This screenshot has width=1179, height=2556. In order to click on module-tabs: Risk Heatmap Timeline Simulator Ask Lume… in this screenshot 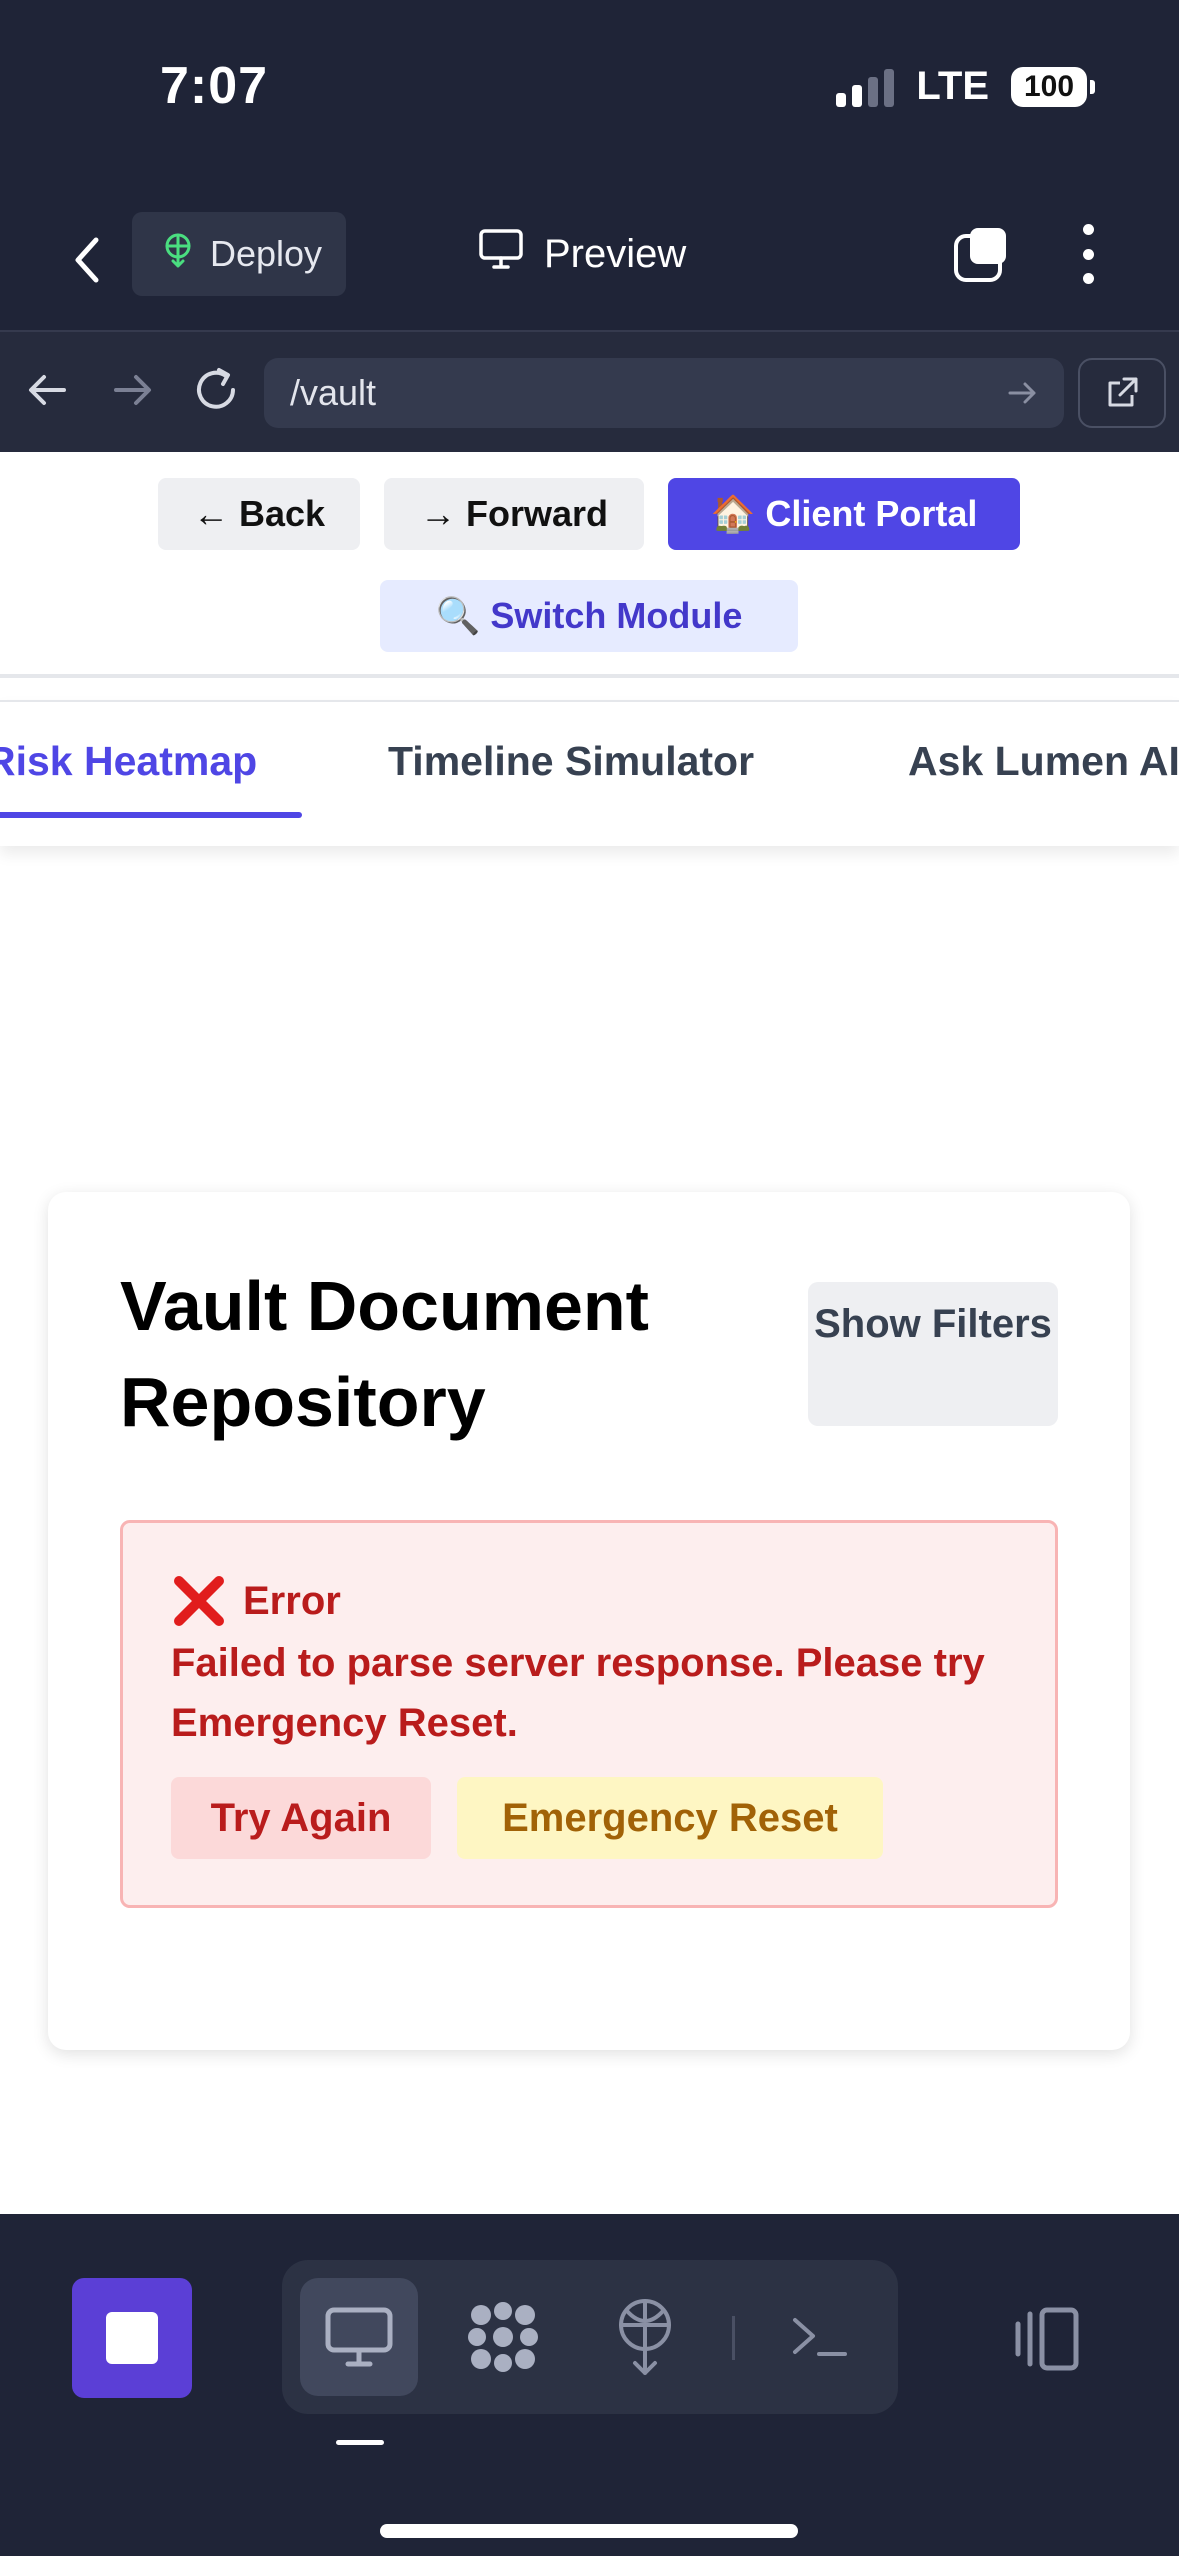, I will do `click(589, 773)`.